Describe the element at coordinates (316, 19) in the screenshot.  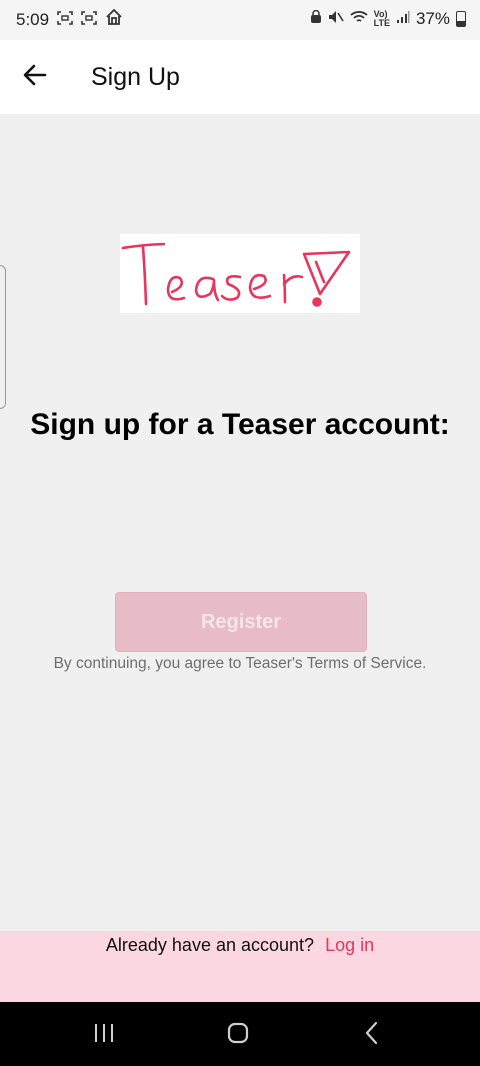
I see `lock-icon` at that location.